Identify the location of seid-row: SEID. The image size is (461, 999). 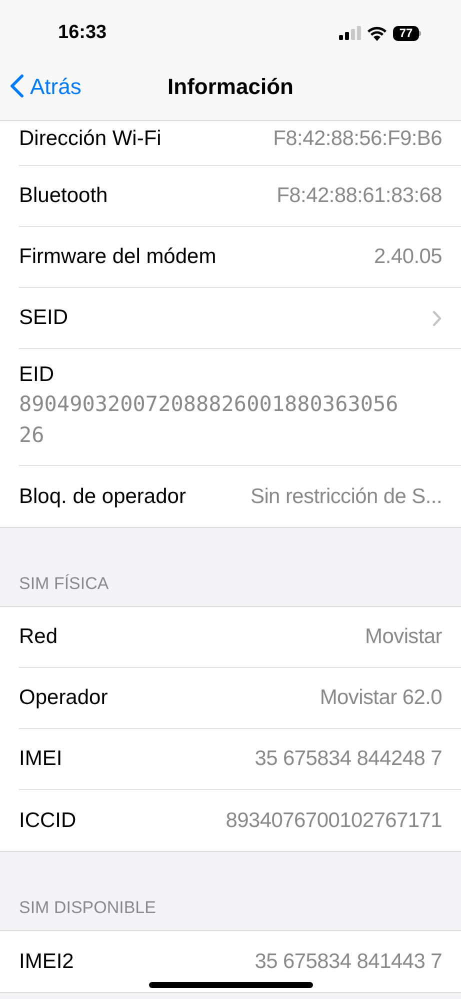
(240, 318).